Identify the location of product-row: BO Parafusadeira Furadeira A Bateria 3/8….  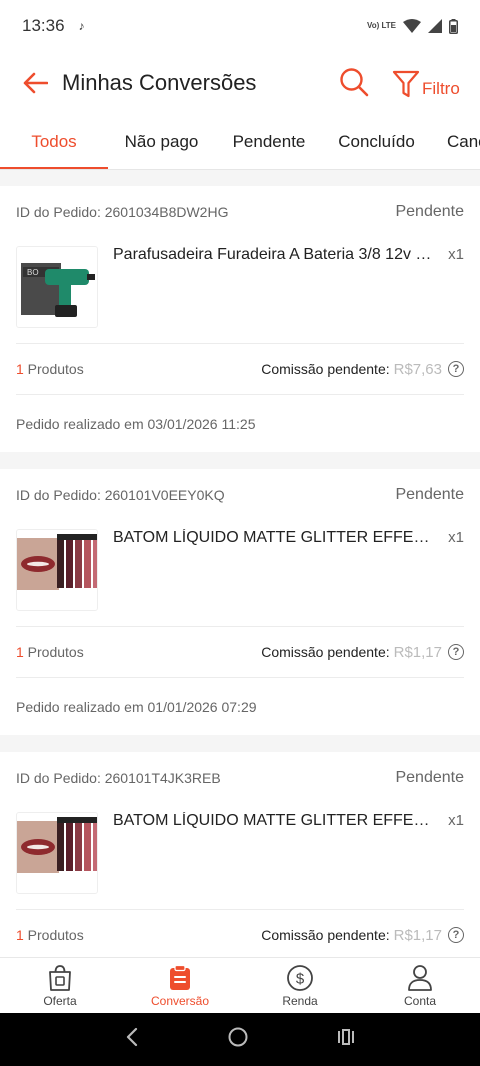
(240, 290).